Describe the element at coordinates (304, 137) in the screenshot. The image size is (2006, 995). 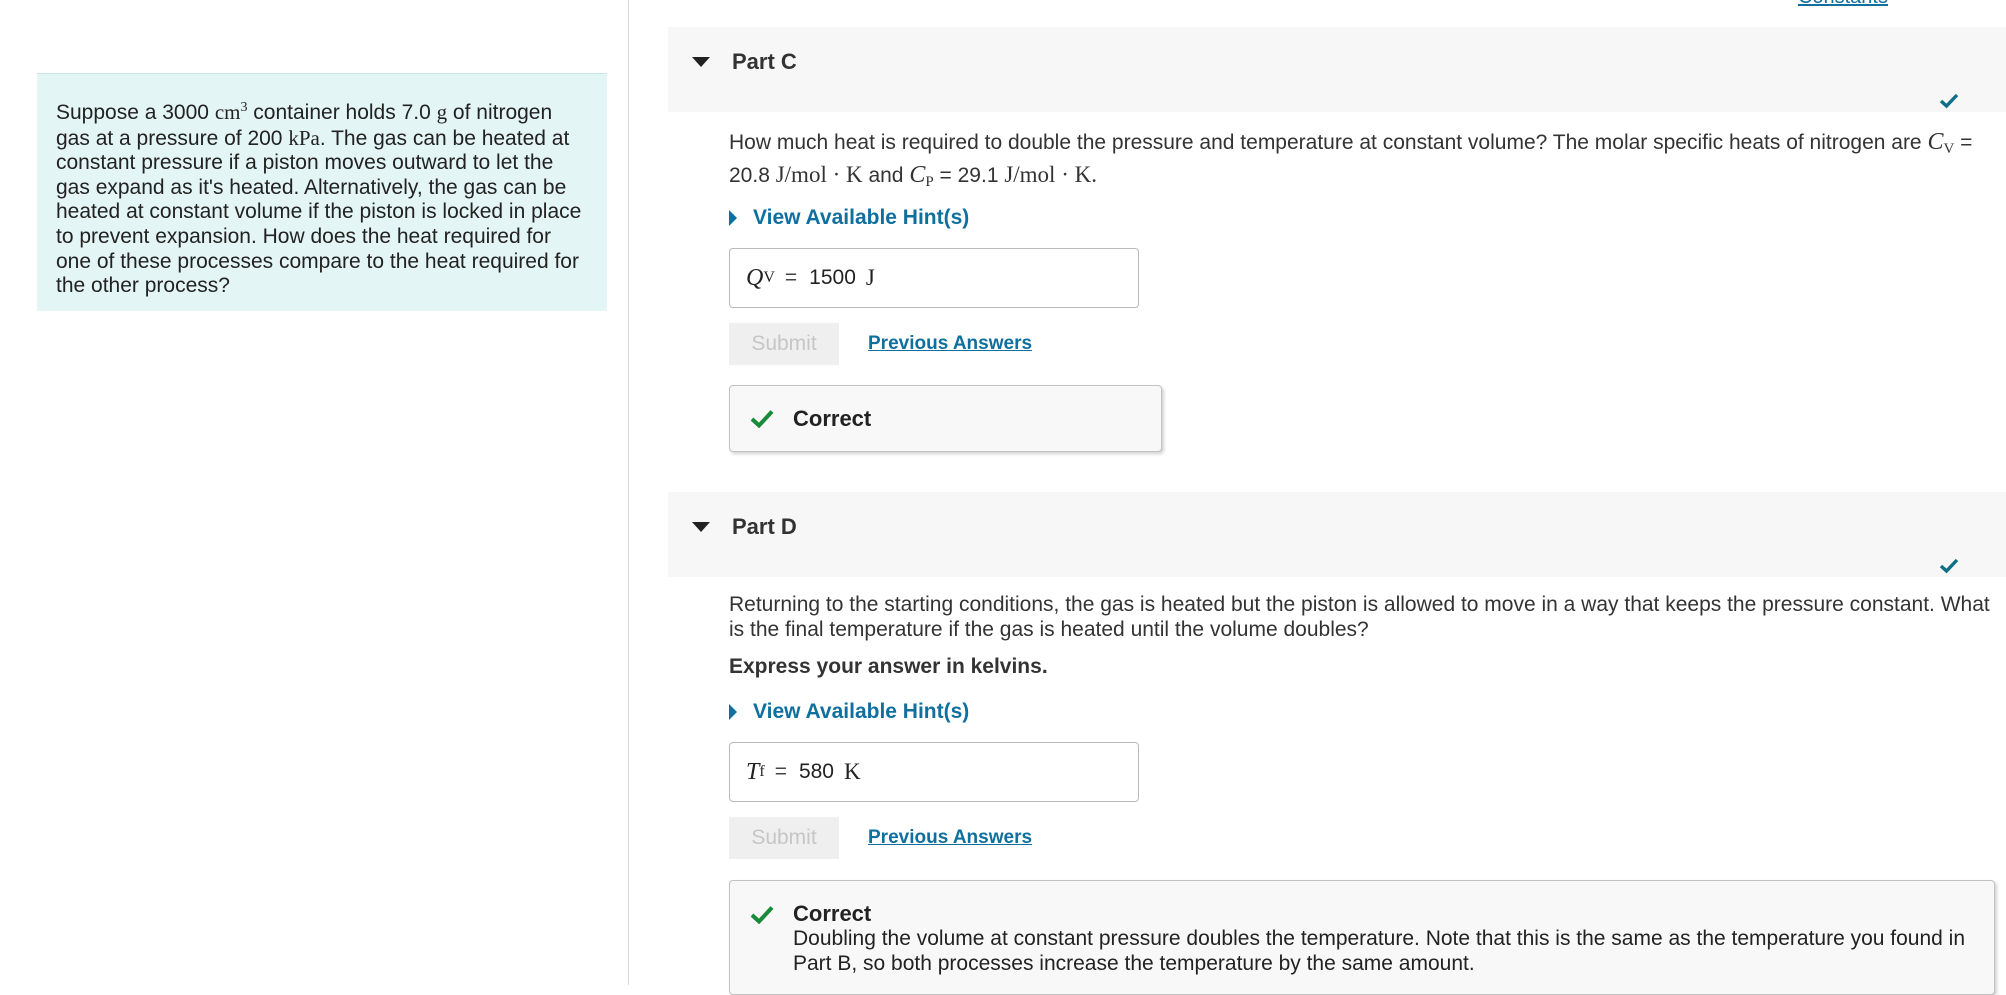
I see `problem-unit: kPa` at that location.